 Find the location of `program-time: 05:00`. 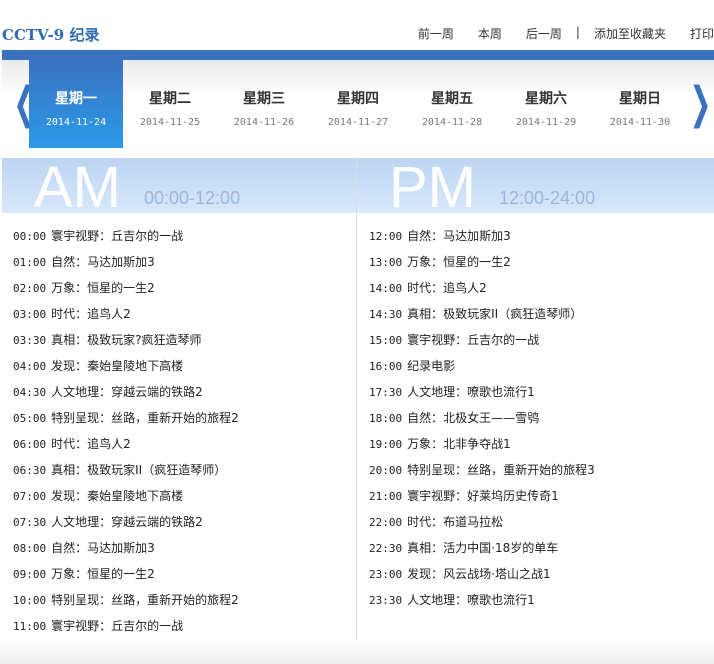

program-time: 05:00 is located at coordinates (30, 418).